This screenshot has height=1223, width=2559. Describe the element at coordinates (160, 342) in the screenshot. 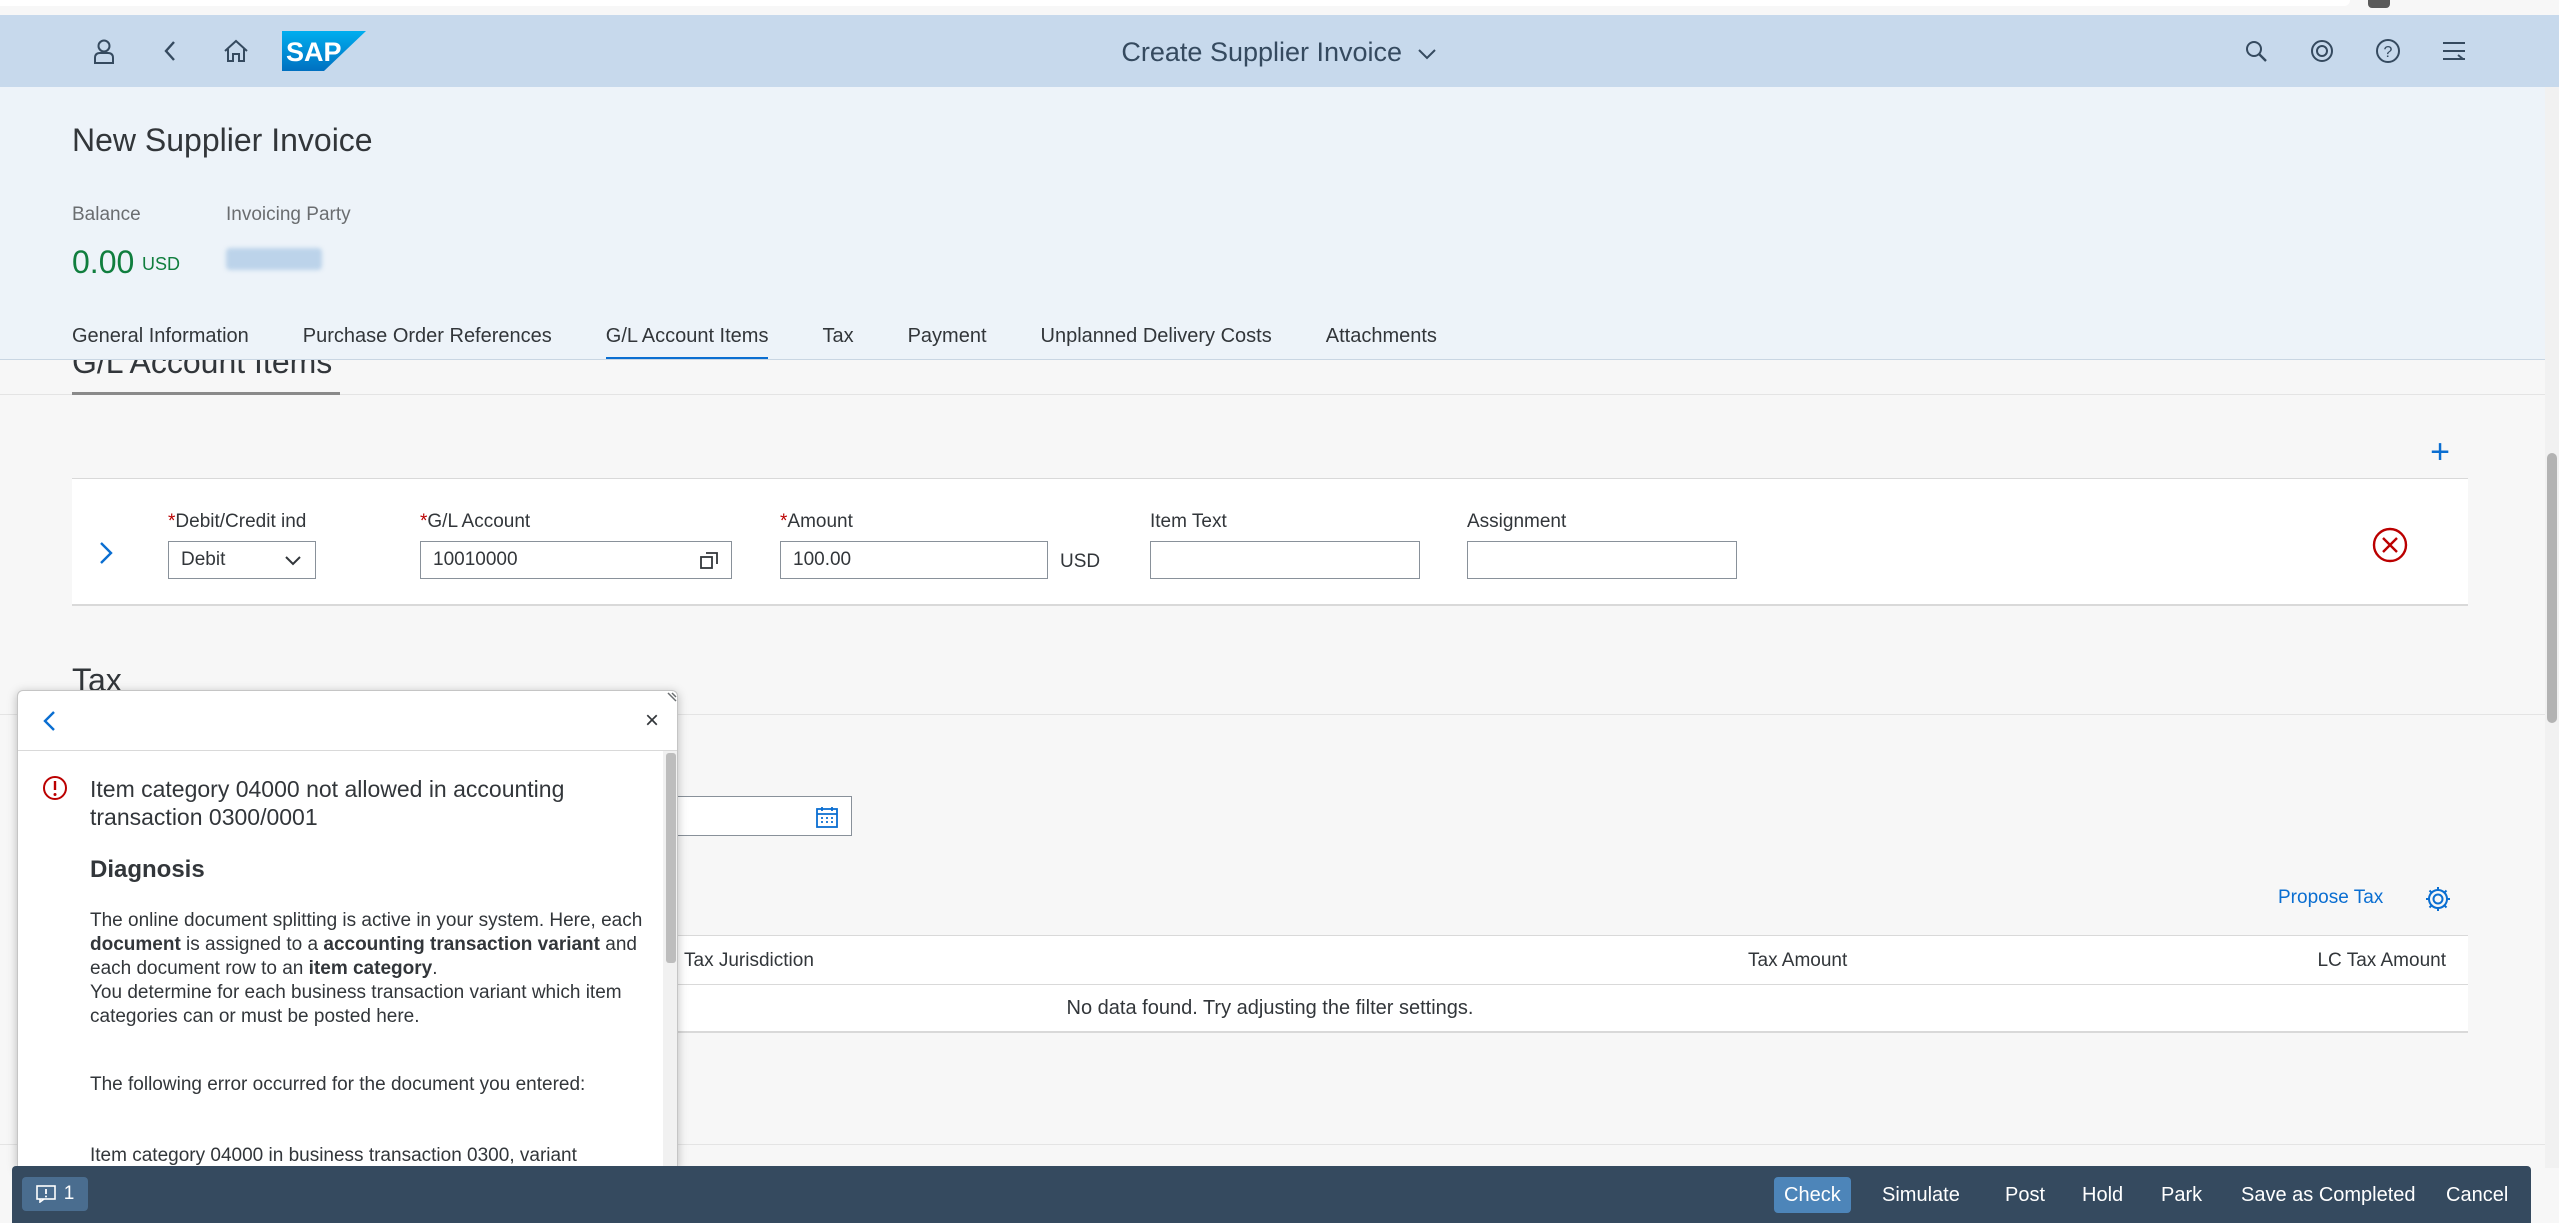

I see `tab-general-information: General Information` at that location.